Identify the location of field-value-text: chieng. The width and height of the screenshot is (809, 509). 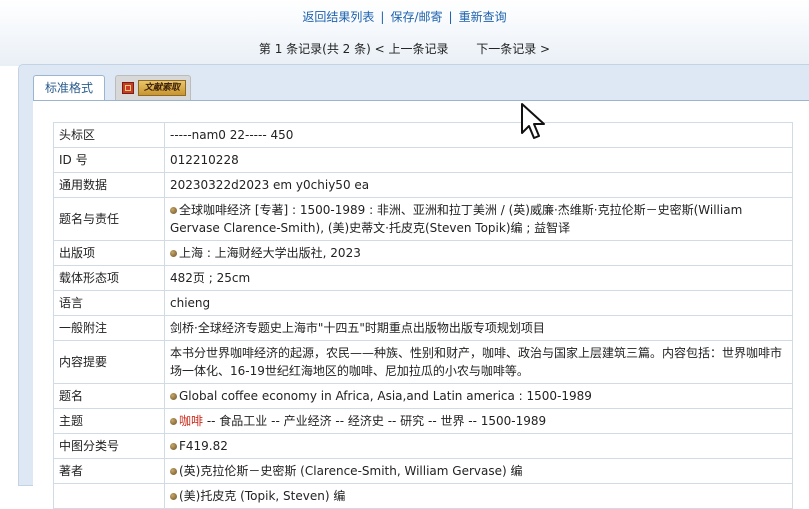
(190, 303).